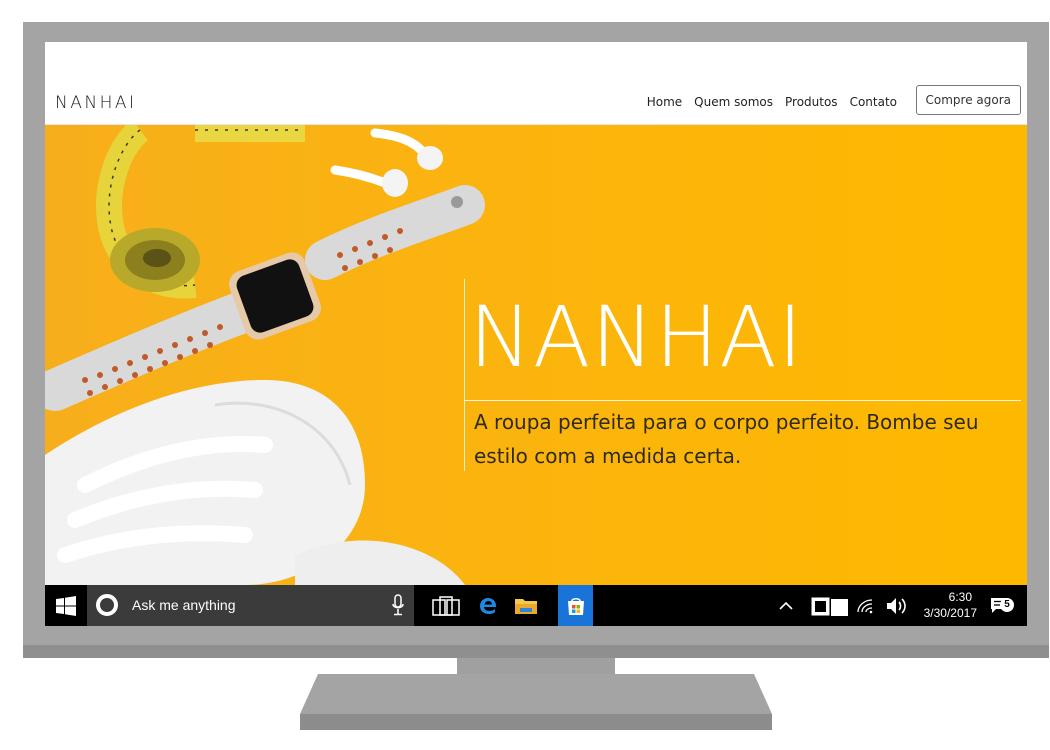  I want to click on monitor-chin, so click(536, 651).